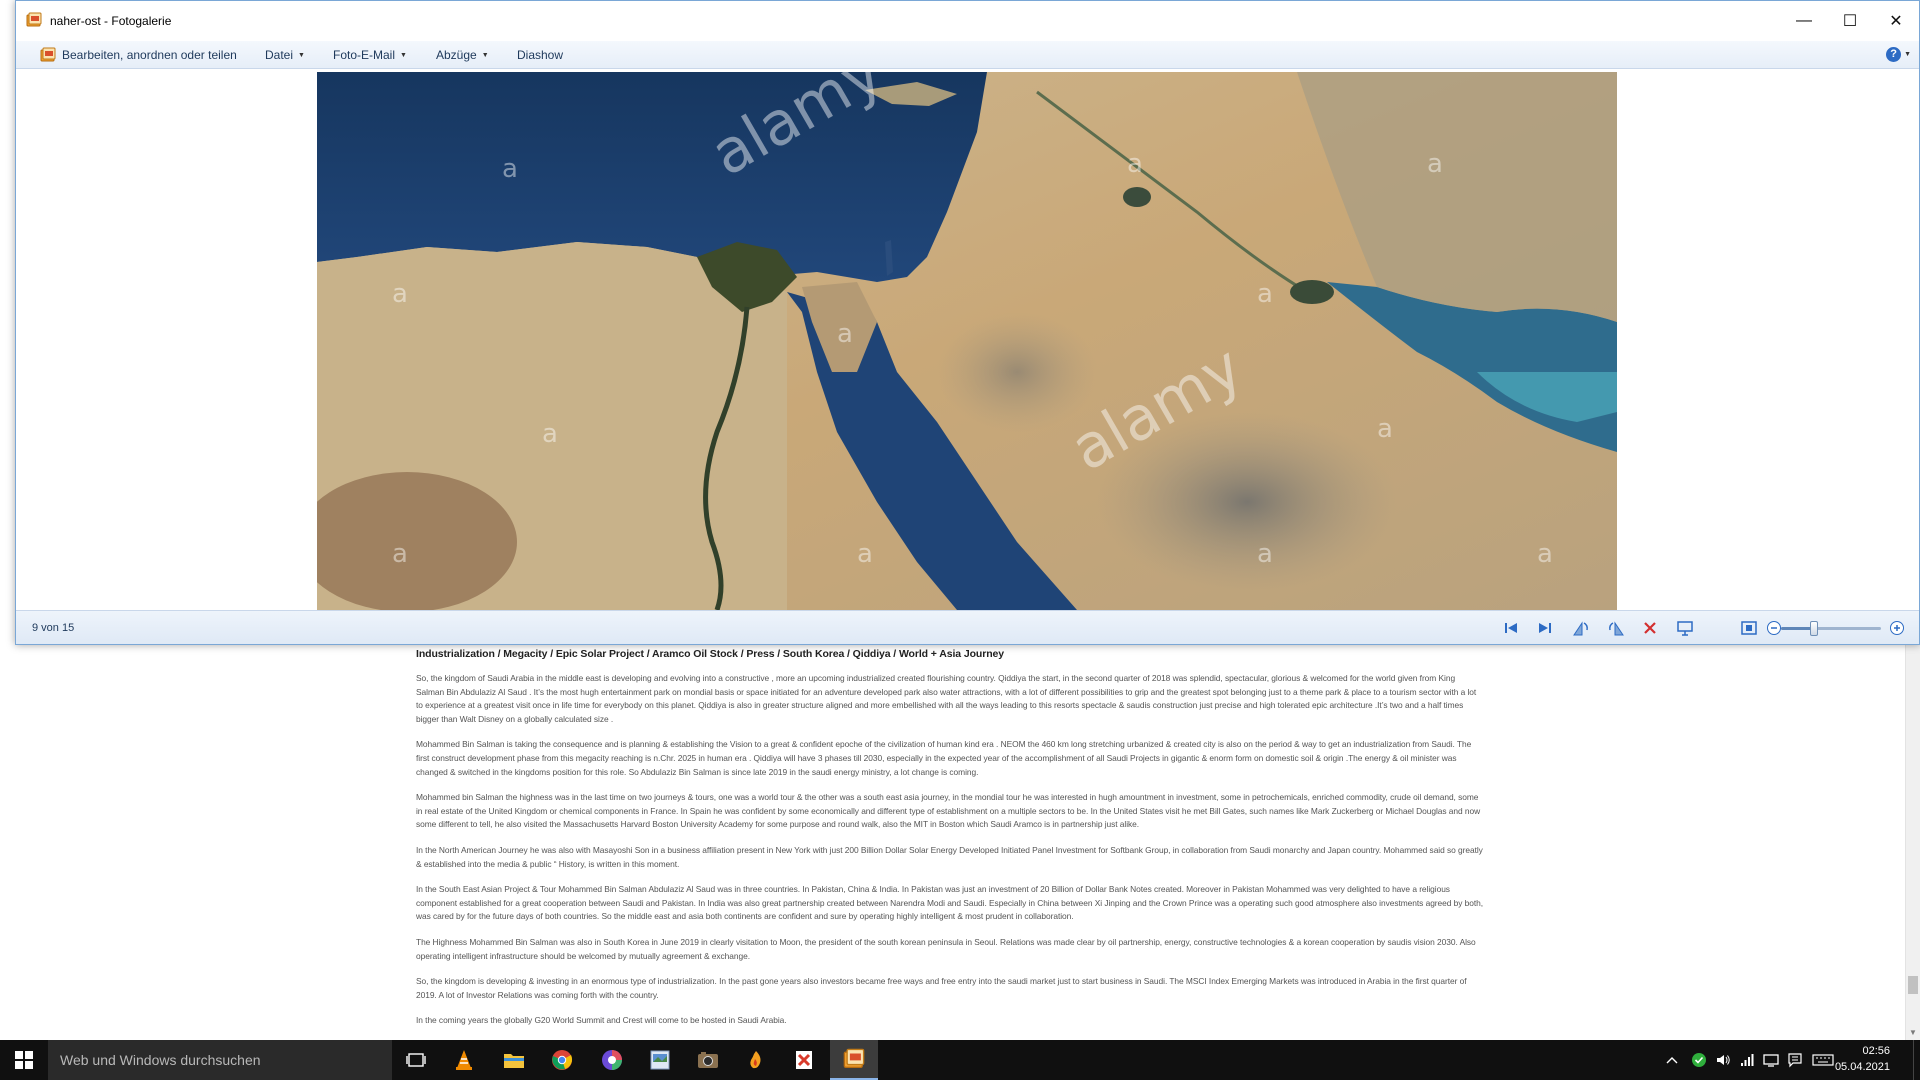 This screenshot has width=1920, height=1080. I want to click on taskbar-office-app, so click(804, 1060).